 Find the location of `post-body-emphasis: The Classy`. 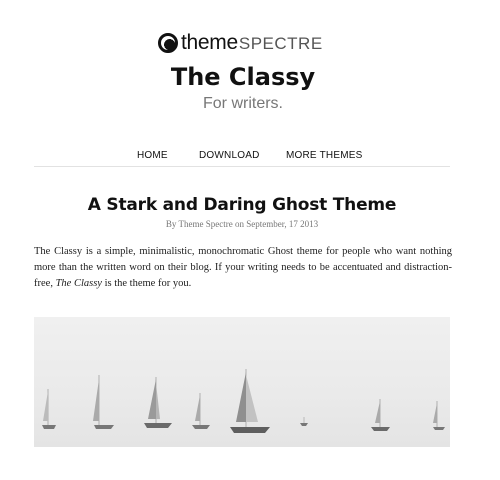

post-body-emphasis: The Classy is located at coordinates (78, 283).